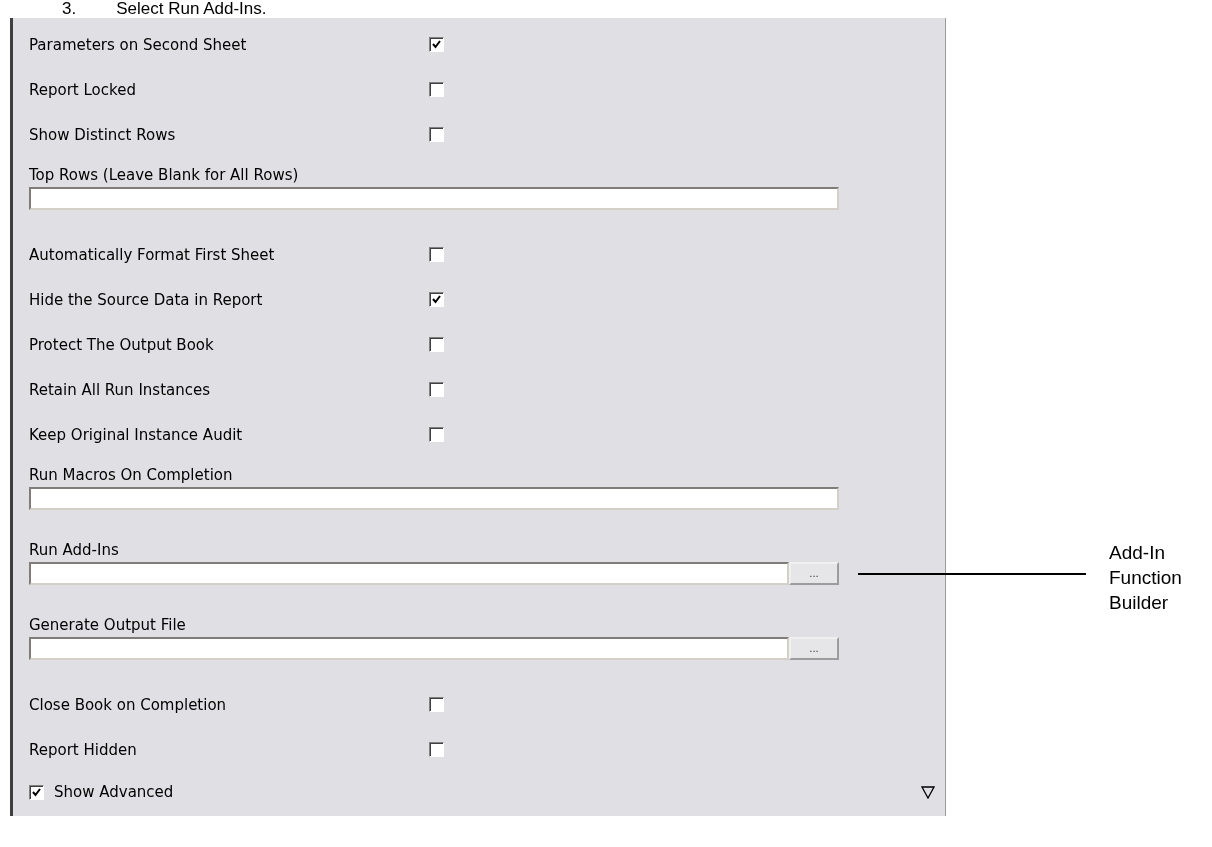 This screenshot has height=847, width=1212. I want to click on triangle-icon, so click(928, 792).